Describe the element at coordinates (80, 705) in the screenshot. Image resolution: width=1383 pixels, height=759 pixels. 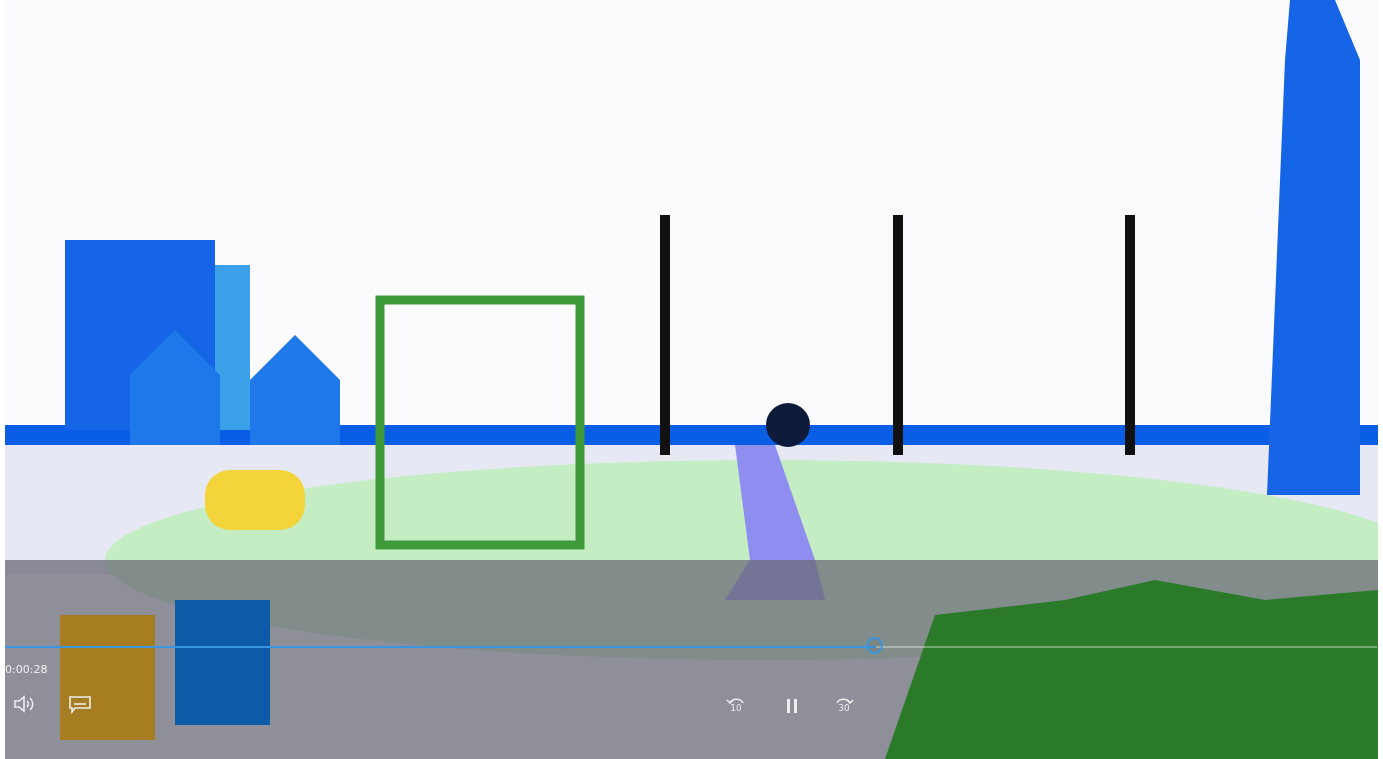
I see `captions-icon` at that location.